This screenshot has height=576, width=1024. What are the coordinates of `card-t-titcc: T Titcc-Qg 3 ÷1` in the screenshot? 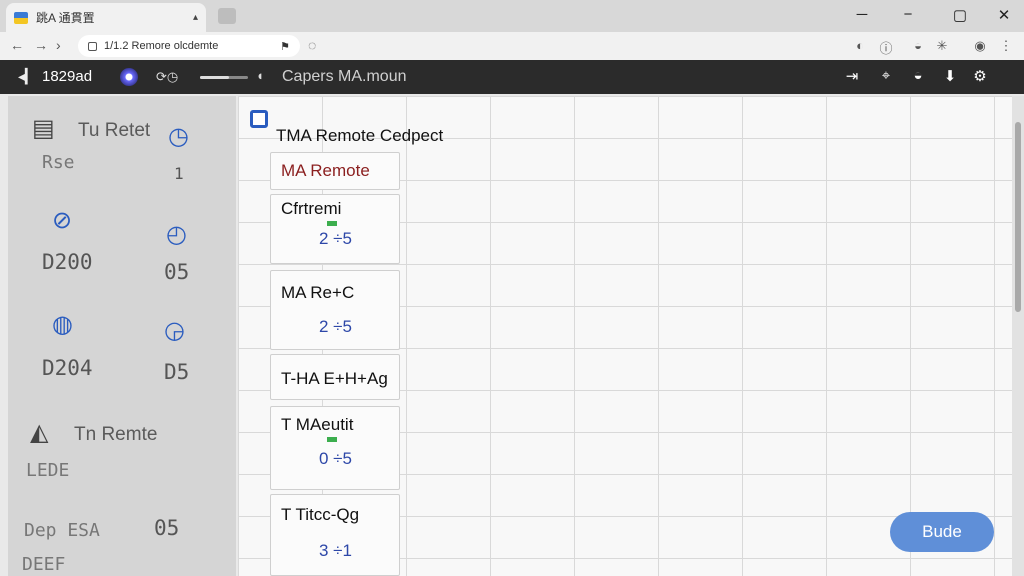 It's located at (335, 535).